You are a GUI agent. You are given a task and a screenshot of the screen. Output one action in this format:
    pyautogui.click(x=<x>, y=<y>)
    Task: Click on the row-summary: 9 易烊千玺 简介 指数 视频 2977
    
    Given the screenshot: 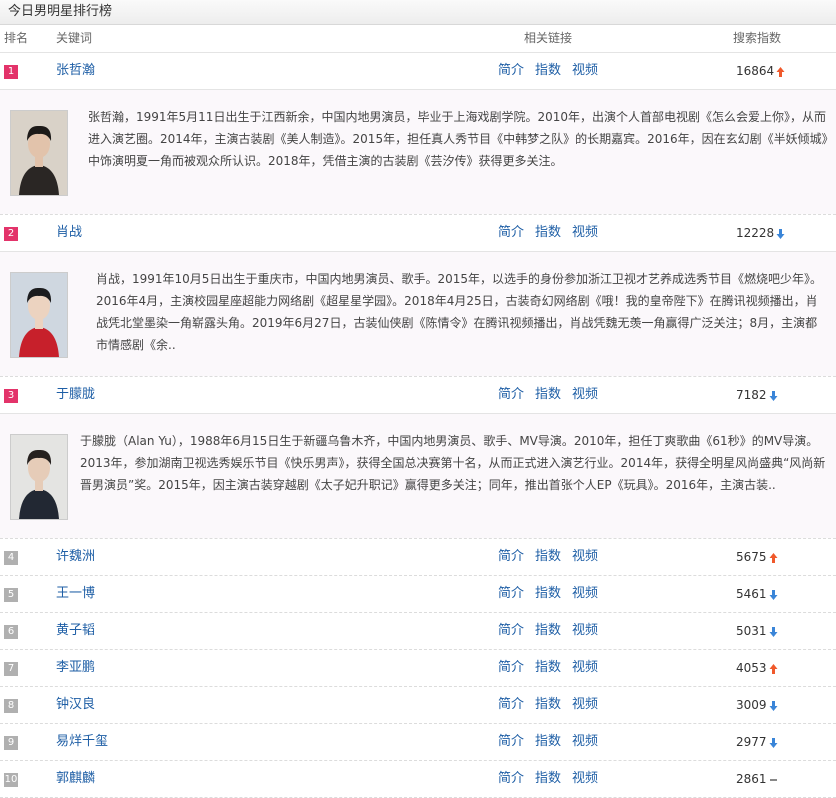 What is the action you would take?
    pyautogui.click(x=418, y=742)
    